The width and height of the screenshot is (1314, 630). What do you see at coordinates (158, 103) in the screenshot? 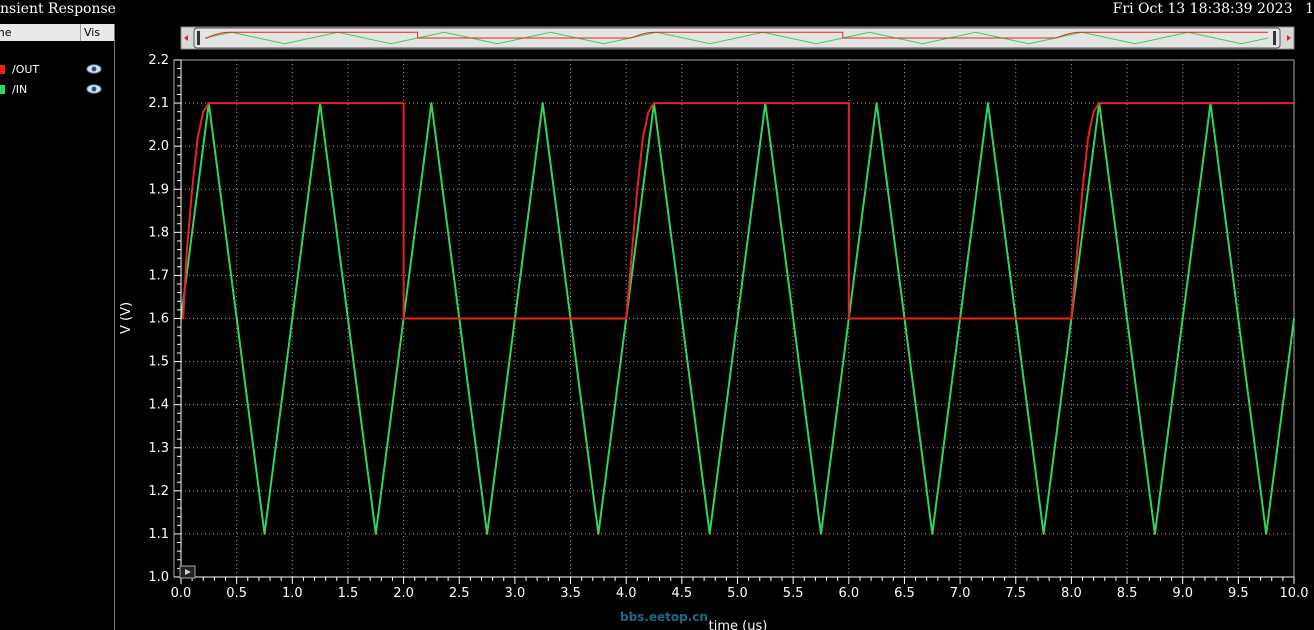
I see `y-tick-label: 2.1` at bounding box center [158, 103].